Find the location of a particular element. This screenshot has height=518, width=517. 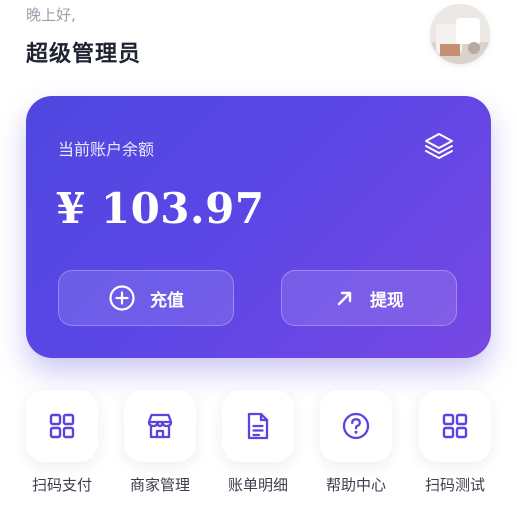

recharge-button: 充值 is located at coordinates (146, 298).